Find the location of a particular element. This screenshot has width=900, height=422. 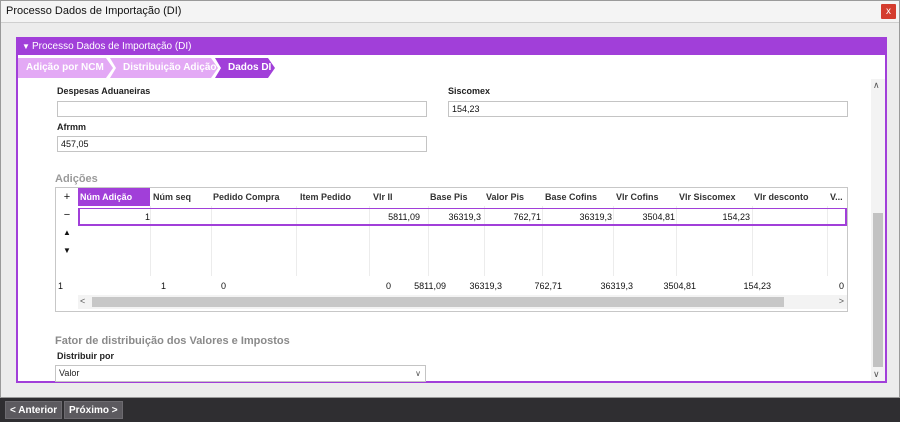

cell-base-pis: 36319,3 is located at coordinates (453, 217).